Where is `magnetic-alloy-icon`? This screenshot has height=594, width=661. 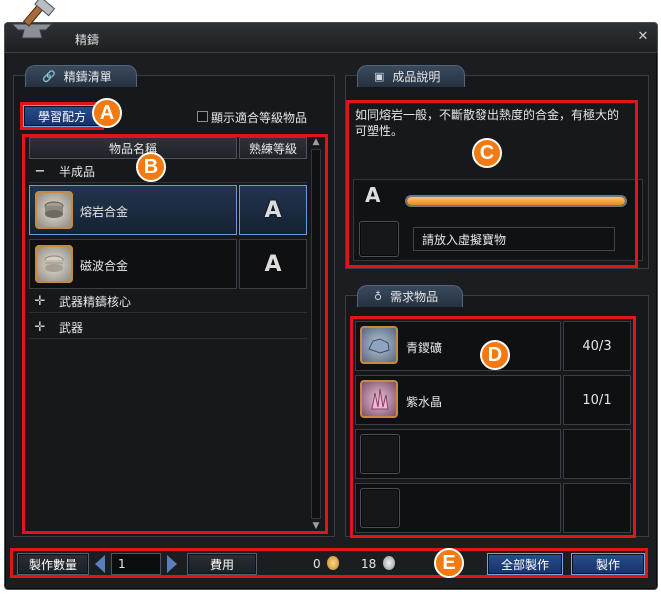 magnetic-alloy-icon is located at coordinates (54, 264).